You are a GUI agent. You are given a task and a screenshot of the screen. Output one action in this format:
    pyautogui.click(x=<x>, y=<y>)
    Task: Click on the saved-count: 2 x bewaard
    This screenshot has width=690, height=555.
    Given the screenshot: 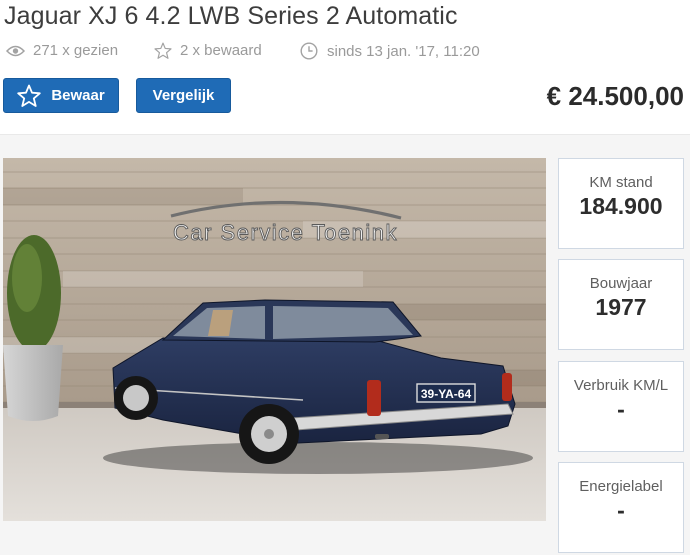 What is the action you would take?
    pyautogui.click(x=208, y=50)
    